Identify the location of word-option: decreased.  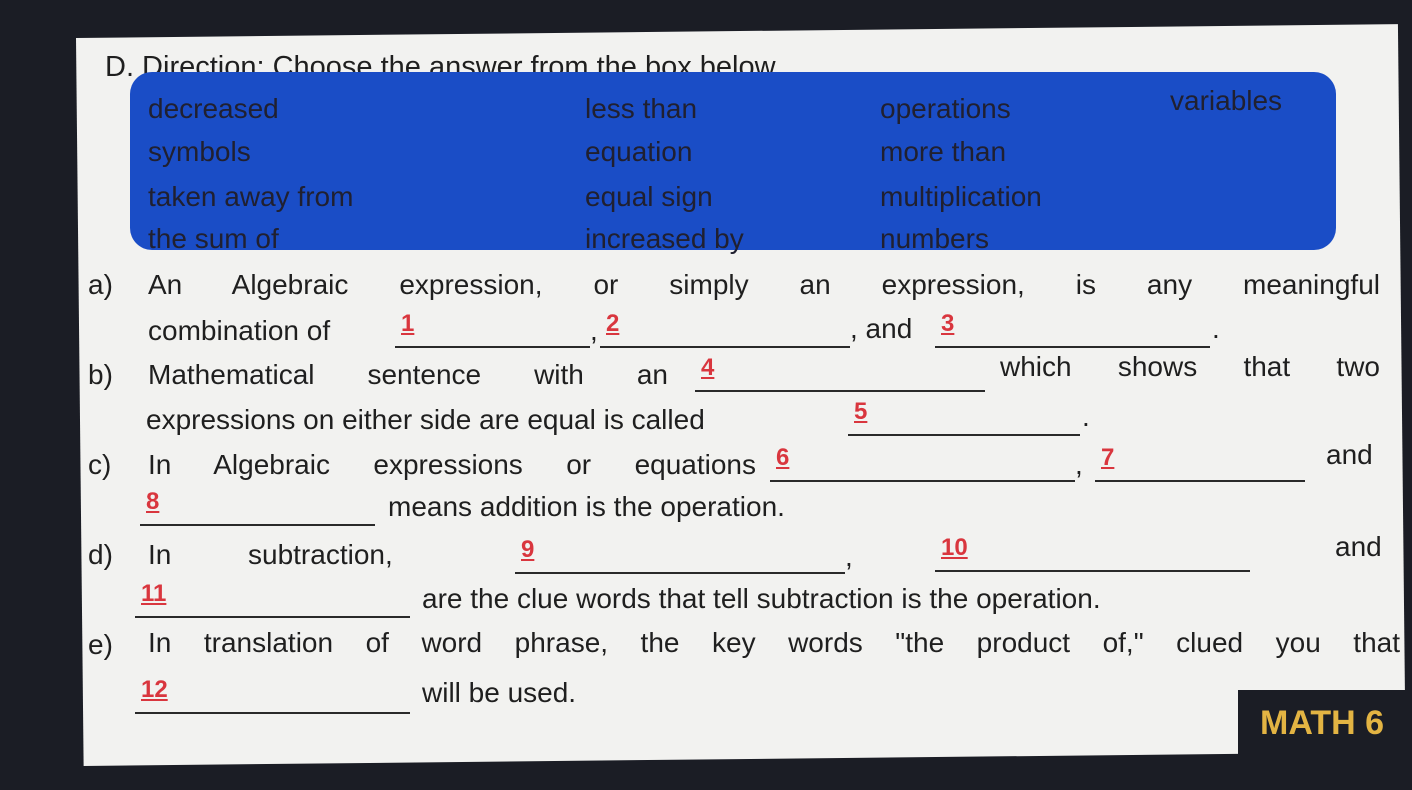
(213, 108).